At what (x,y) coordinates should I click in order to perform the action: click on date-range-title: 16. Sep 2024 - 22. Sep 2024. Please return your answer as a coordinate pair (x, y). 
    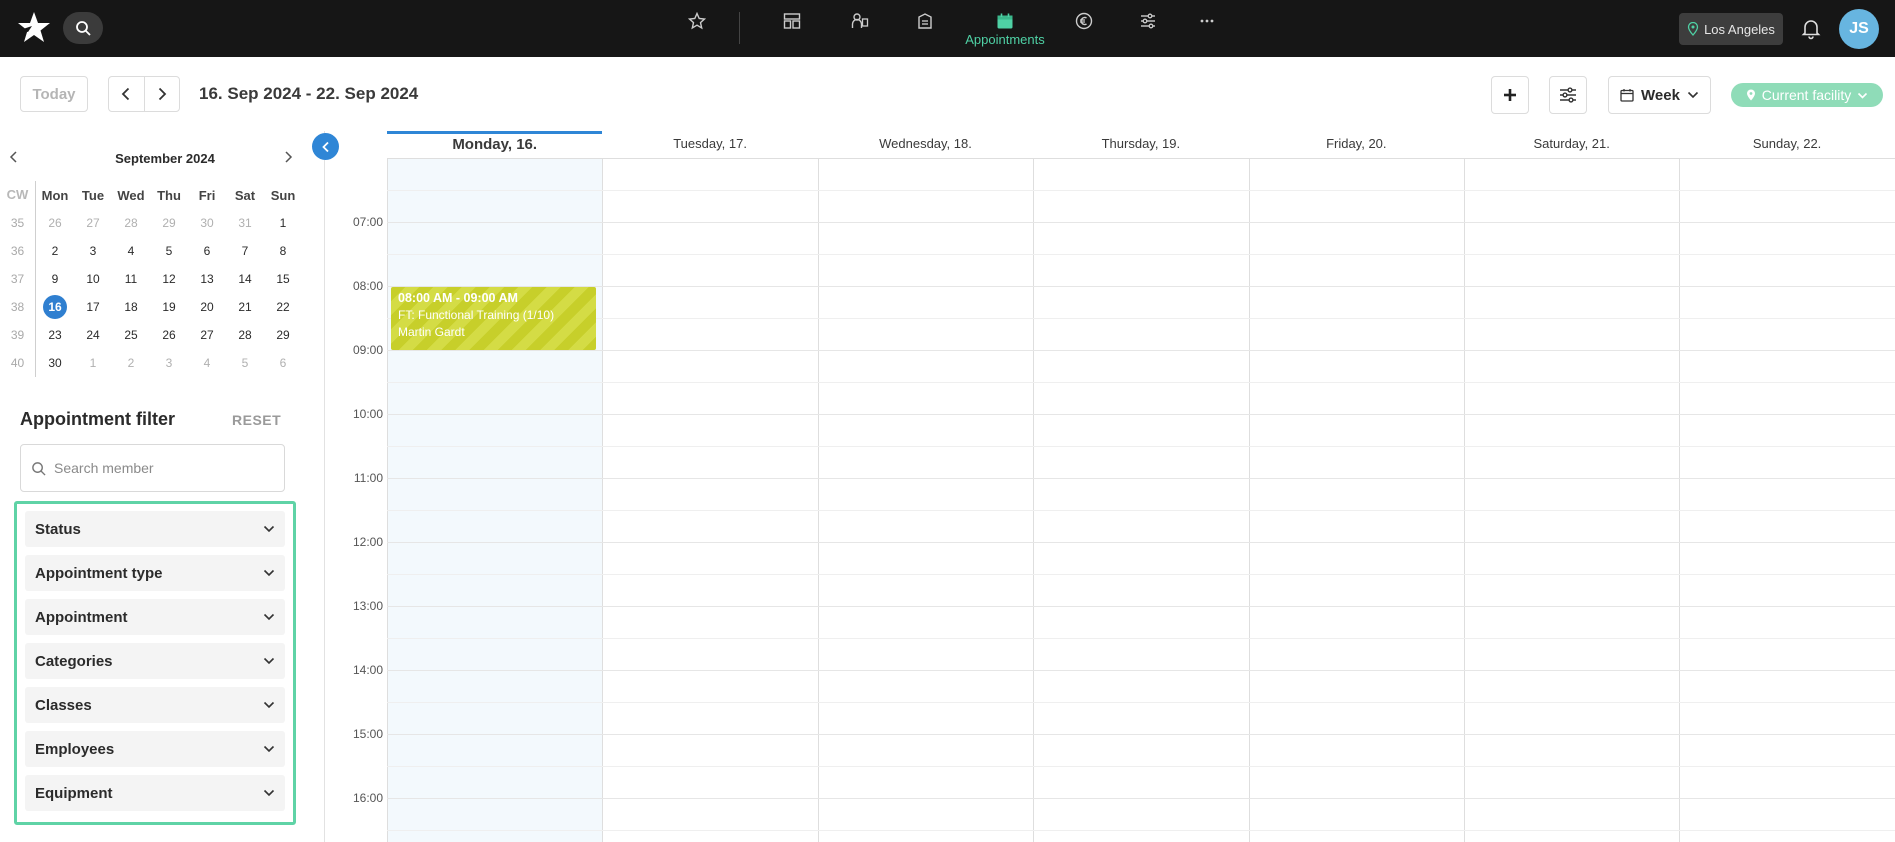
    Looking at the image, I should click on (309, 93).